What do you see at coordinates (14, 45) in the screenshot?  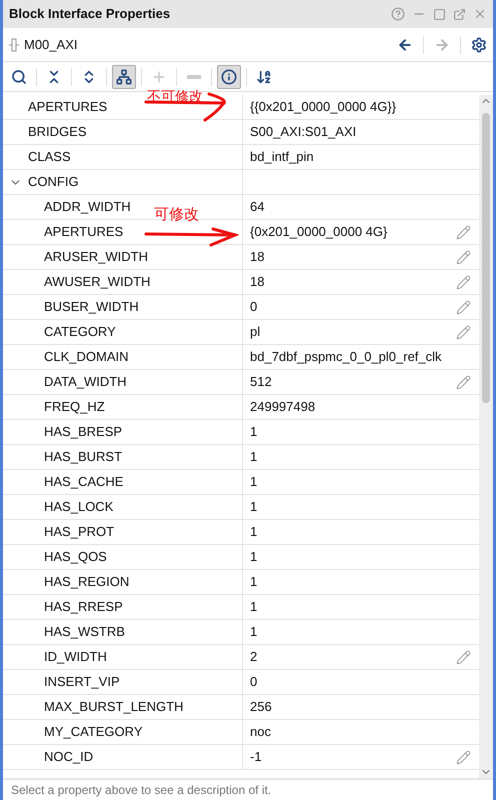 I see `port-icon` at bounding box center [14, 45].